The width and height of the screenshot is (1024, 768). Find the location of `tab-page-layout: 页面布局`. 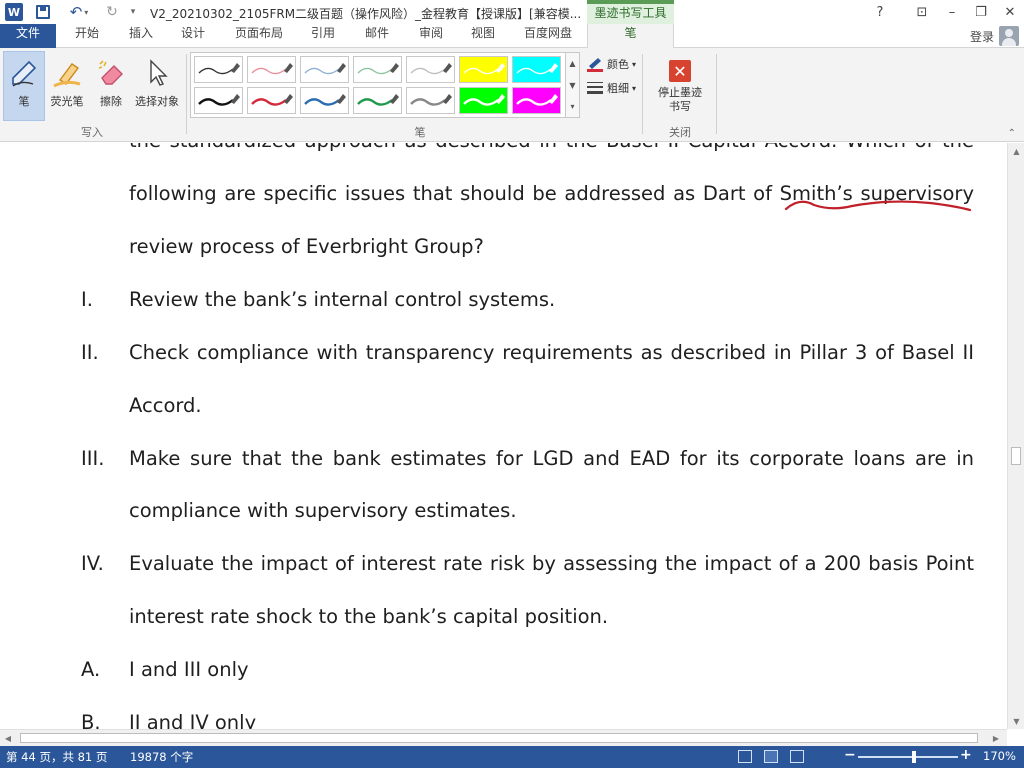

tab-page-layout: 页面布局 is located at coordinates (259, 36).